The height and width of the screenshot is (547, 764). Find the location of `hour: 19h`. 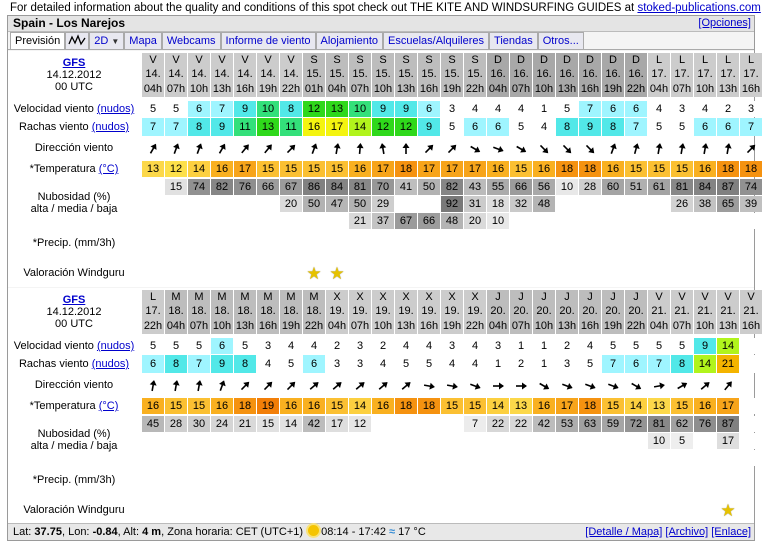

hour: 19h is located at coordinates (268, 89).